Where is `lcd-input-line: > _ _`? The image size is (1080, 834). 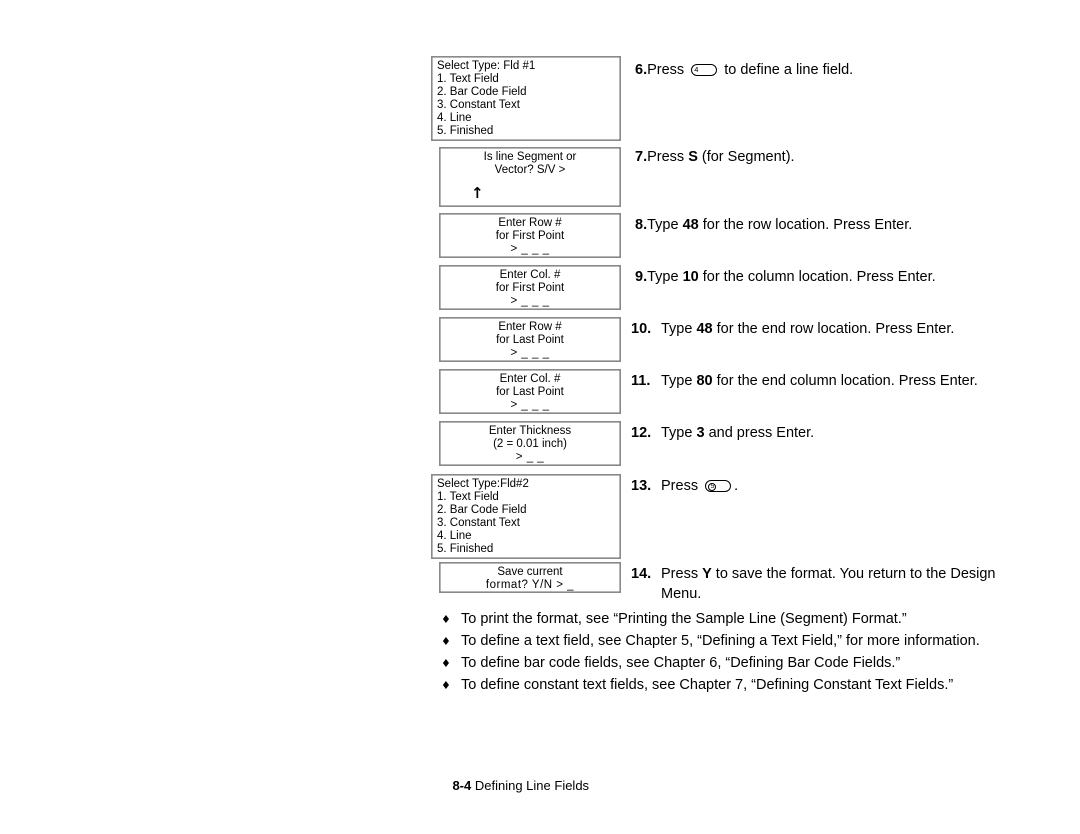
lcd-input-line: > _ _ is located at coordinates (530, 457).